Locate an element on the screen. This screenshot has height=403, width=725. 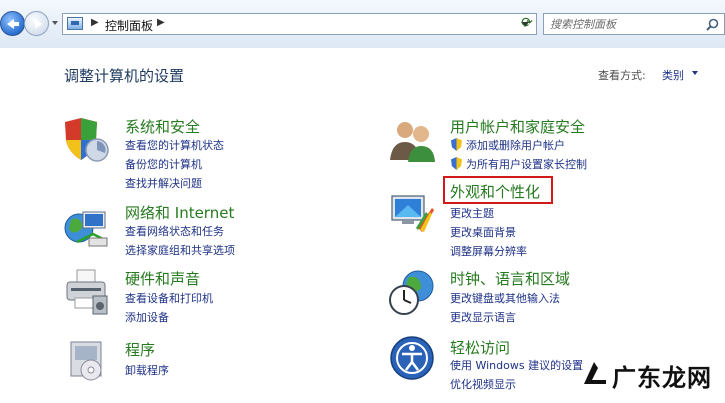
users-icon is located at coordinates (412, 140).